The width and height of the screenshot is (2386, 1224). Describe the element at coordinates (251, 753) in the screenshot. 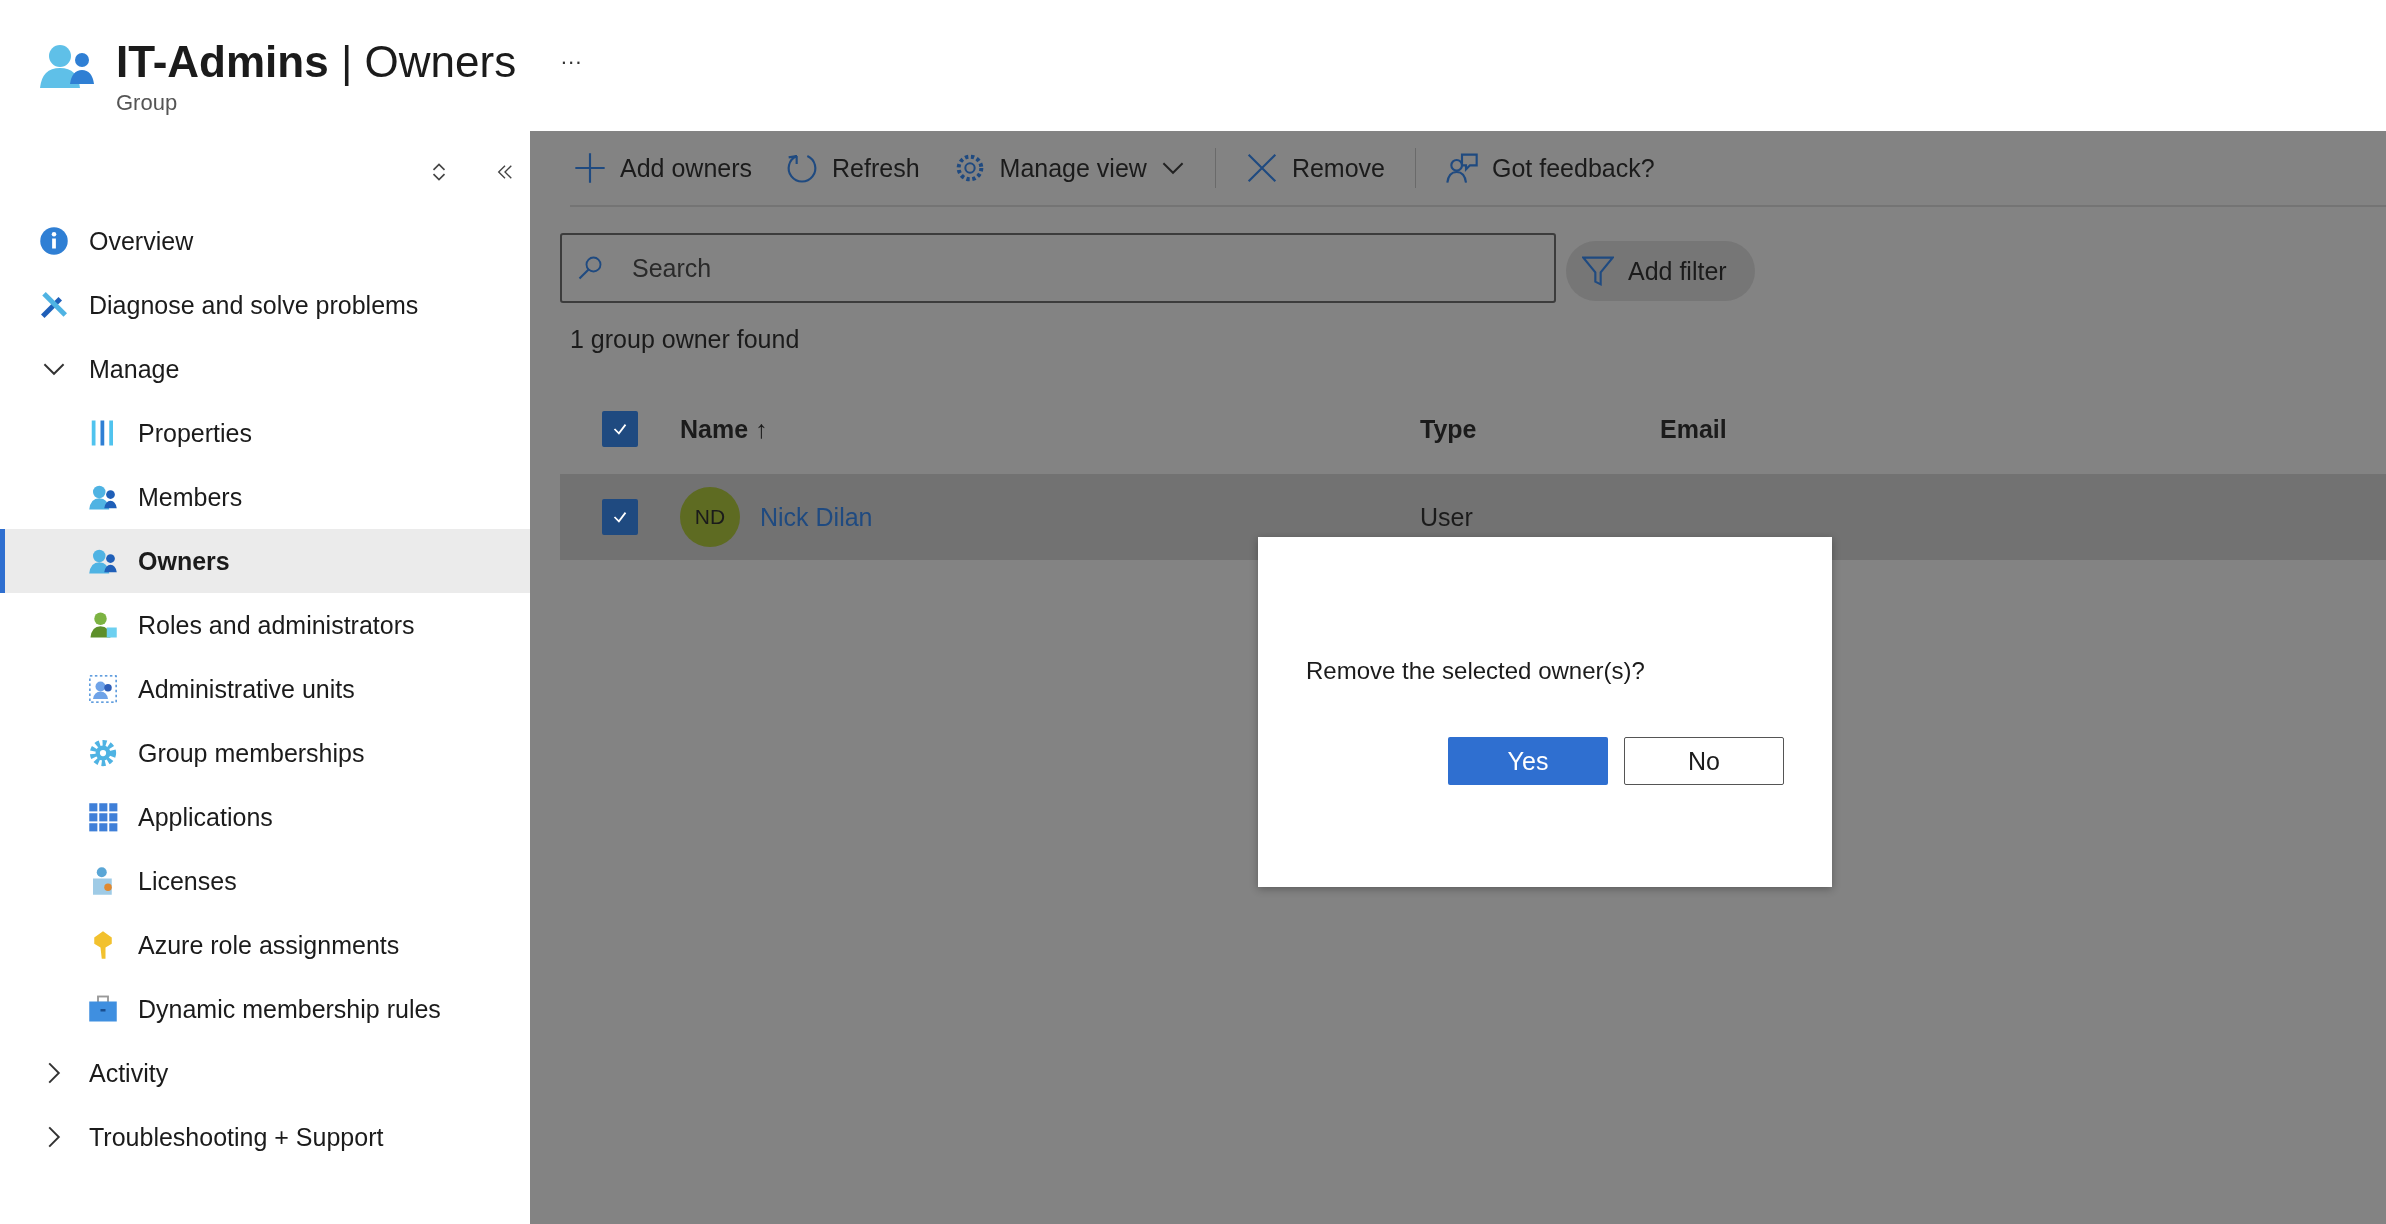

I see `nav-label: Group memberships` at that location.